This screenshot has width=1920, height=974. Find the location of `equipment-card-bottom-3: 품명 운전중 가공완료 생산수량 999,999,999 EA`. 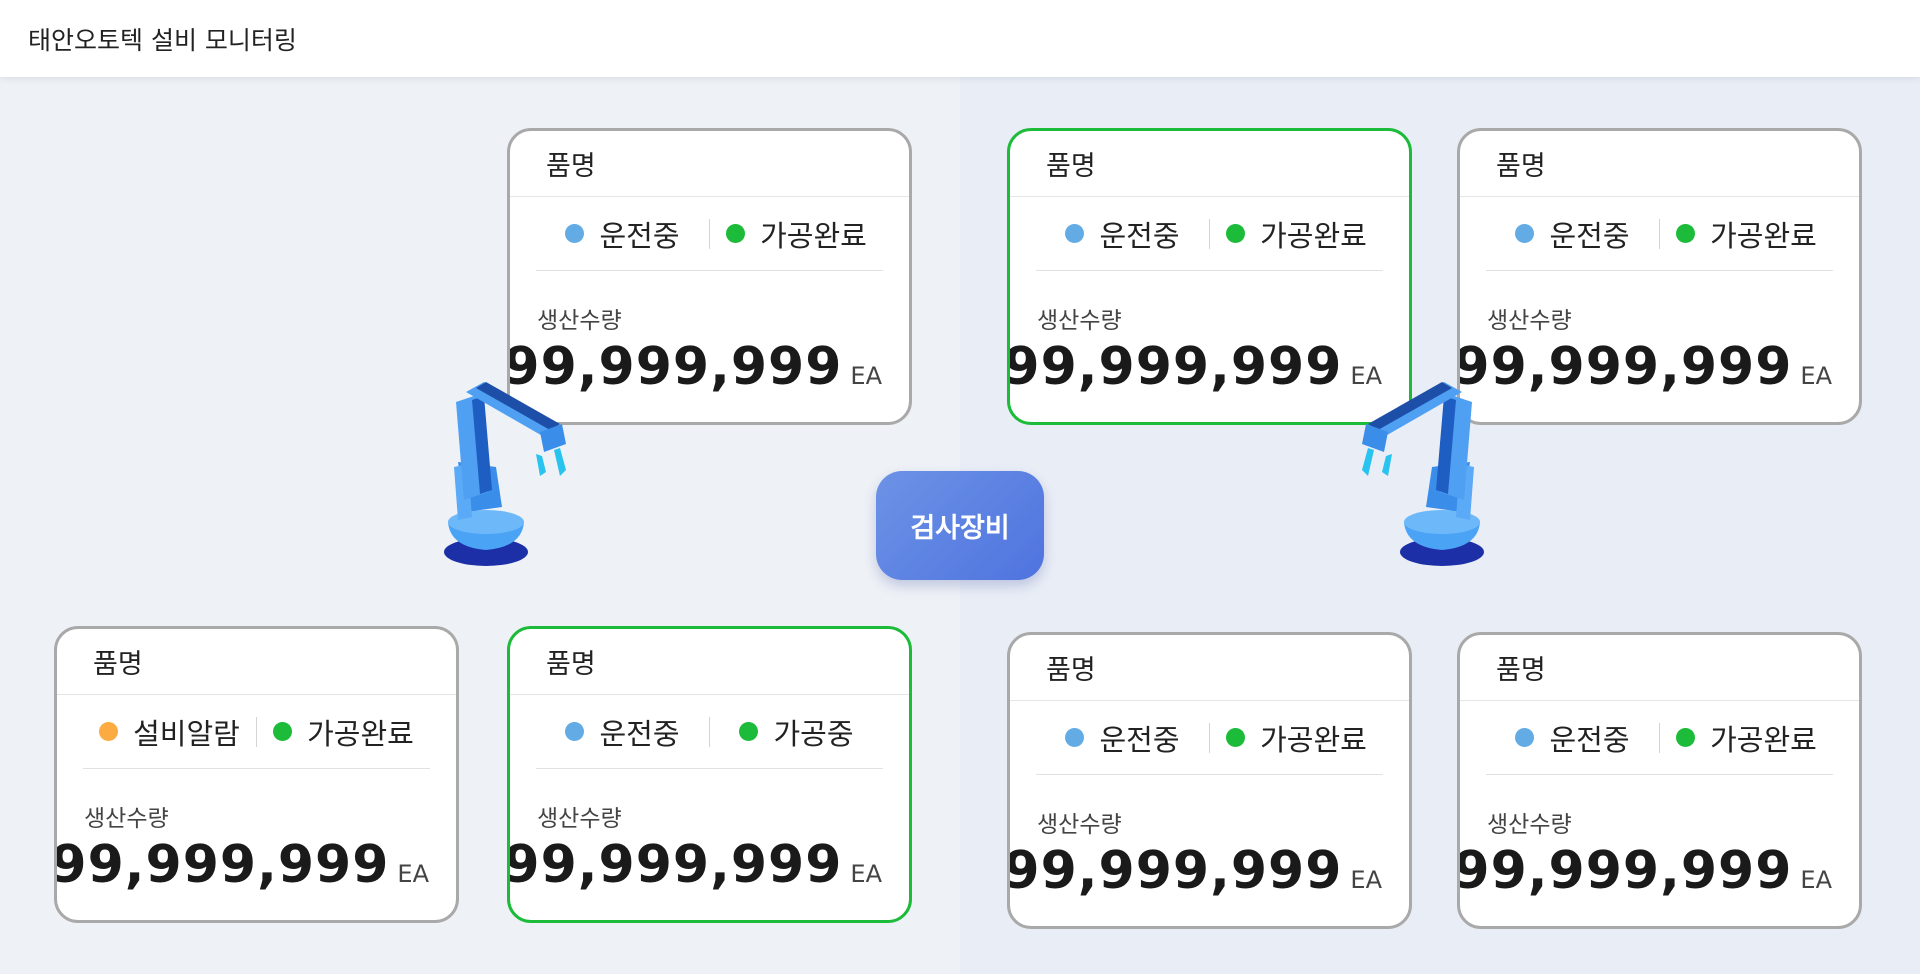

equipment-card-bottom-3: 품명 운전중 가공완료 생산수량 999,999,999 EA is located at coordinates (1209, 780).